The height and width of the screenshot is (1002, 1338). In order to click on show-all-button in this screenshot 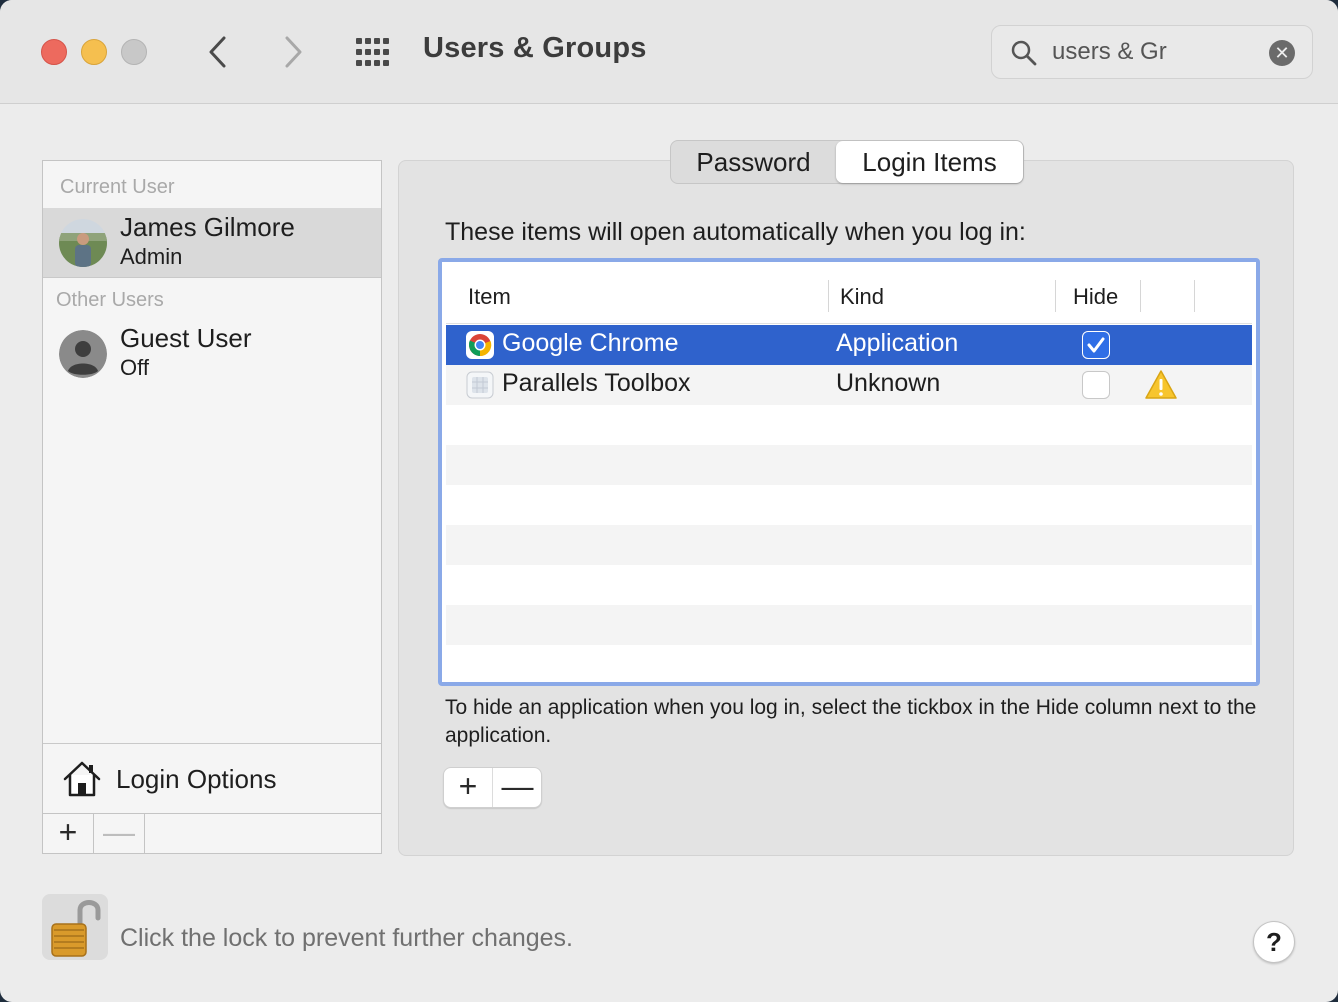, I will do `click(374, 52)`.